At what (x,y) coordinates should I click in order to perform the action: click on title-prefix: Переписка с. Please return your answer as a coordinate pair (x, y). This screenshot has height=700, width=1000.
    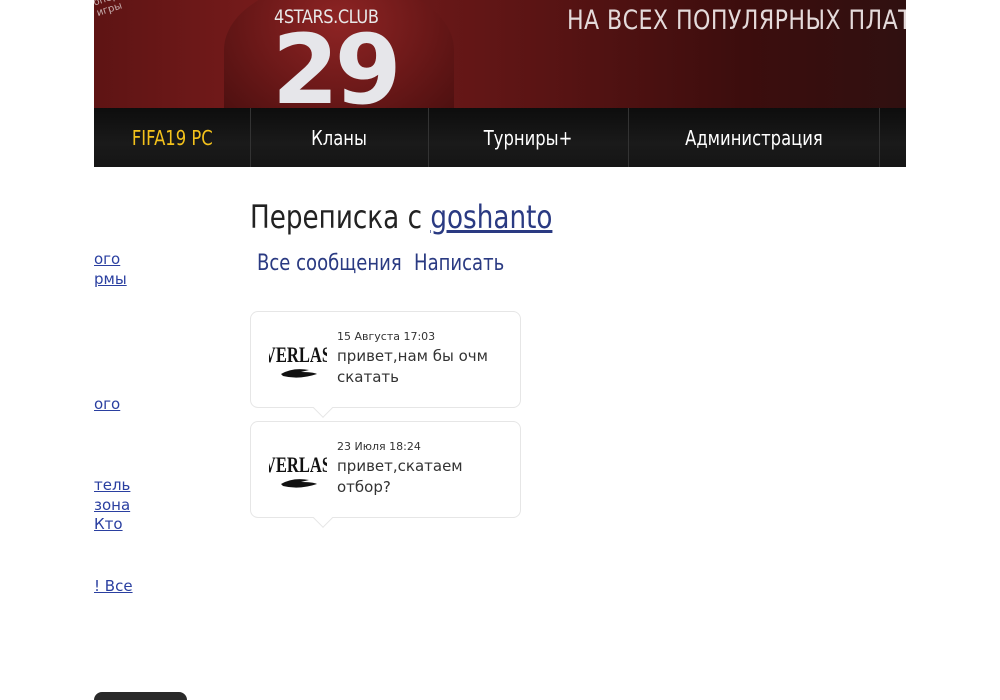
    Looking at the image, I should click on (340, 217).